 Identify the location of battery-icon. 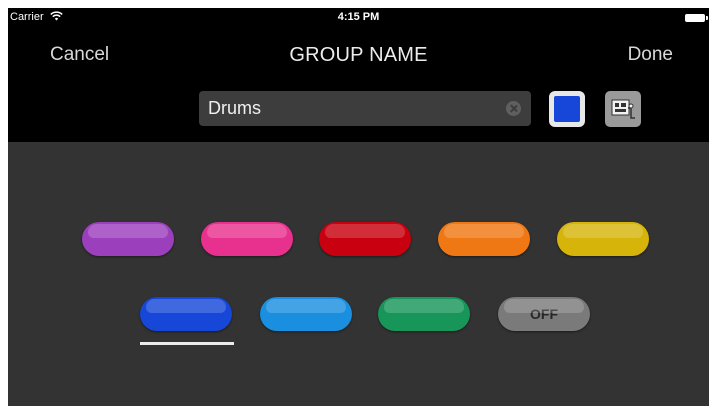
(696, 18).